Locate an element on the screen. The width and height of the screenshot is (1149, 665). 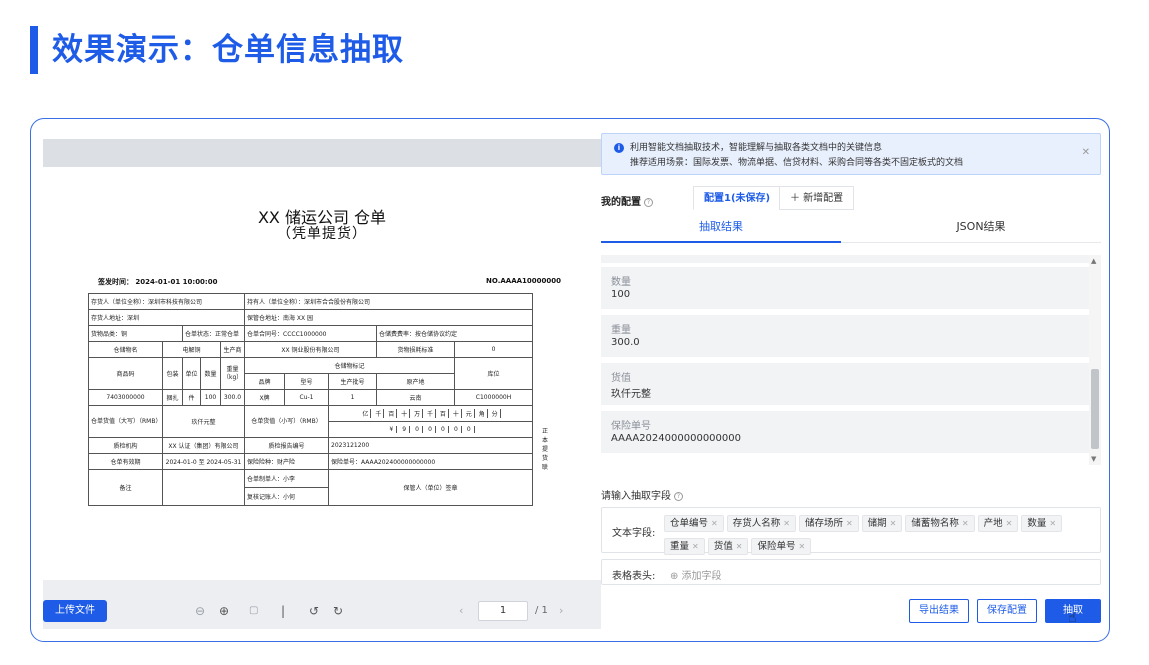
digit-unit: 亿 is located at coordinates (366, 413).